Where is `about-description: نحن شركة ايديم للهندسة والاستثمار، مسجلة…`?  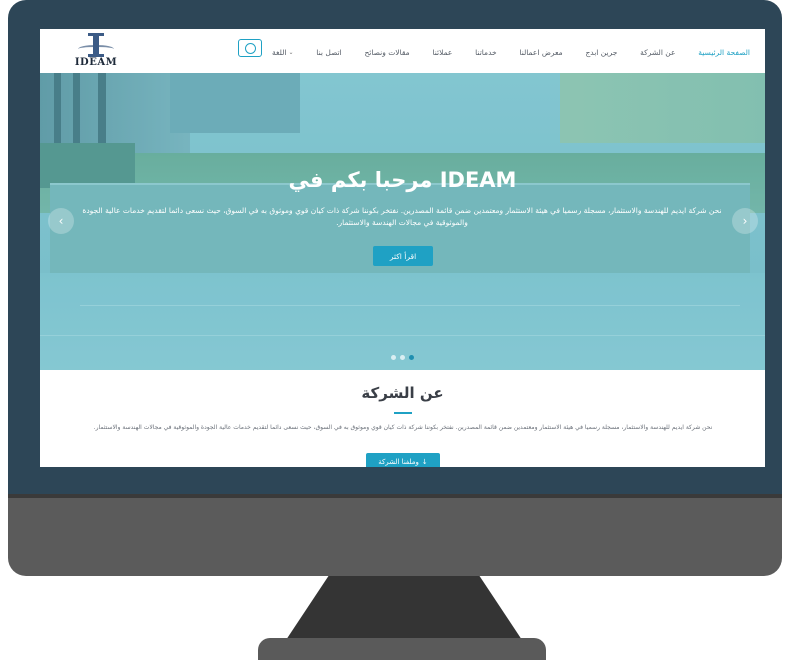 about-description: نحن شركة ايديم للهندسة والاستثمار، مسجلة… is located at coordinates (403, 427).